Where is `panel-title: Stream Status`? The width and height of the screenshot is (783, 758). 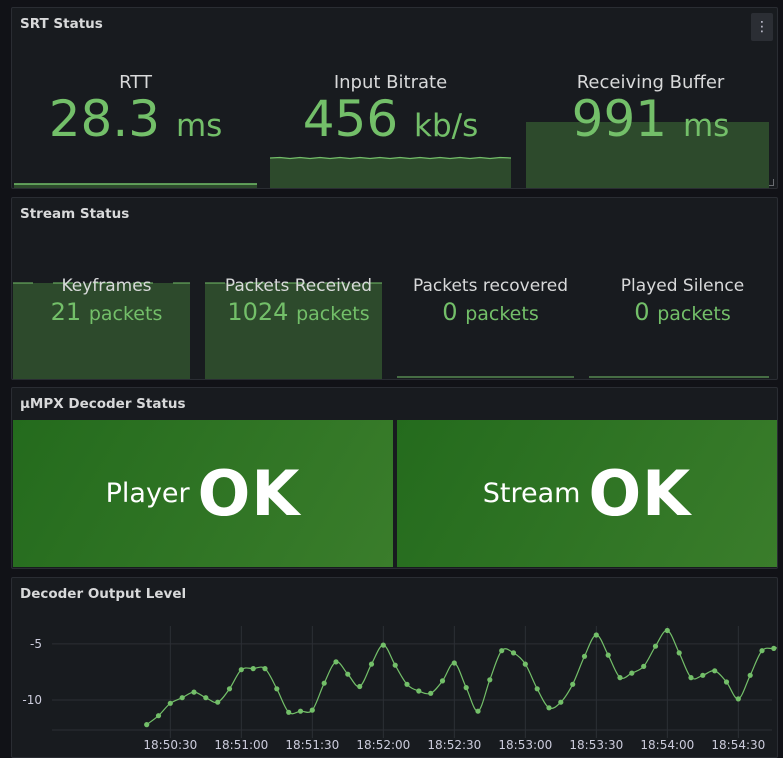
panel-title: Stream Status is located at coordinates (74, 214).